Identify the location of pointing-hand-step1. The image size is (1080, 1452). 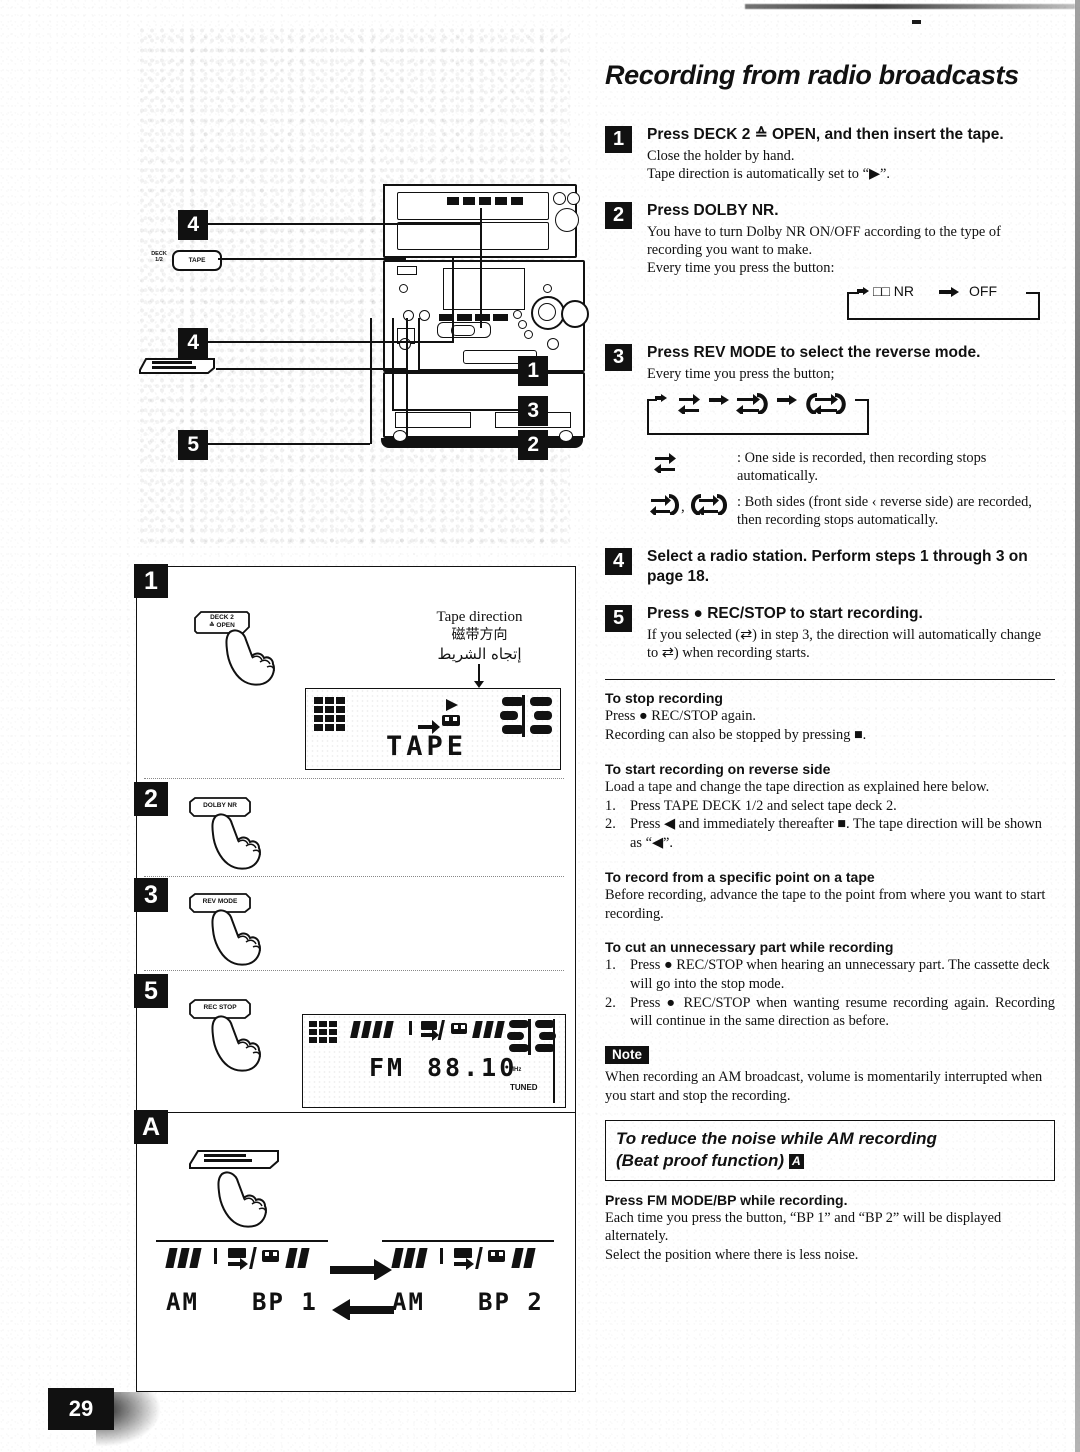
(253, 659).